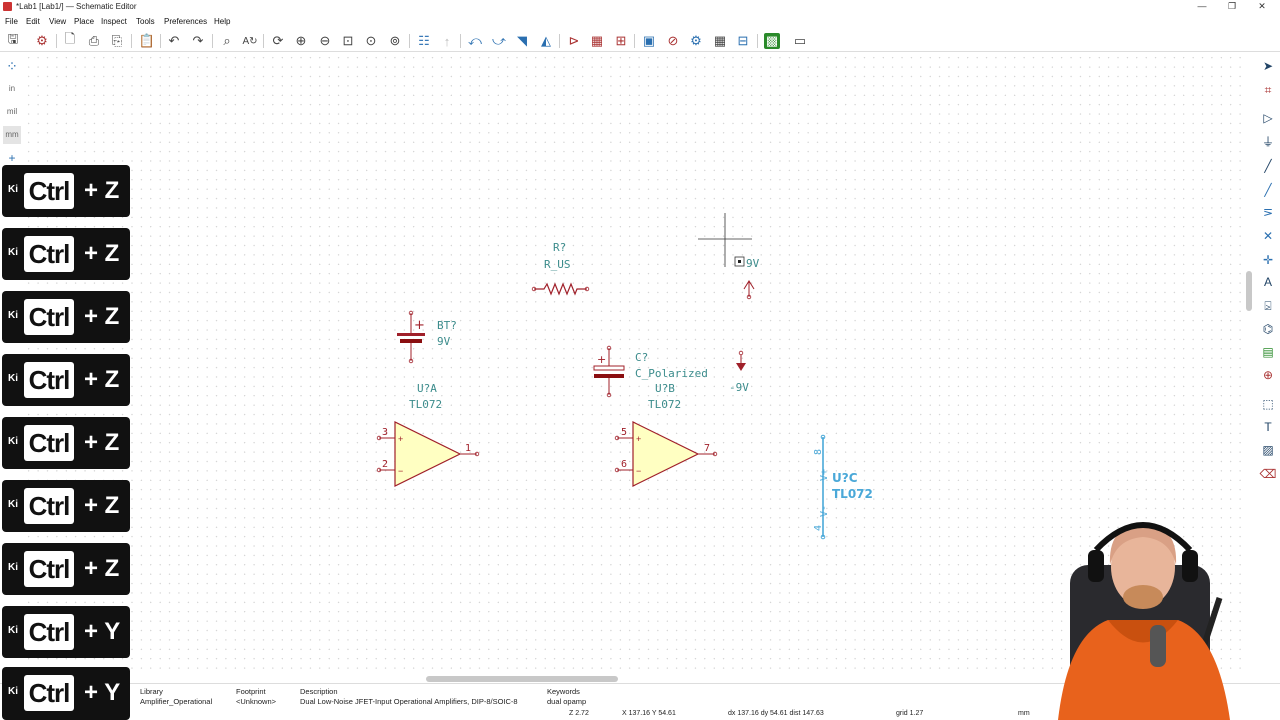 Image resolution: width=1280 pixels, height=720 pixels. I want to click on redo-icon: ↷, so click(198, 41).